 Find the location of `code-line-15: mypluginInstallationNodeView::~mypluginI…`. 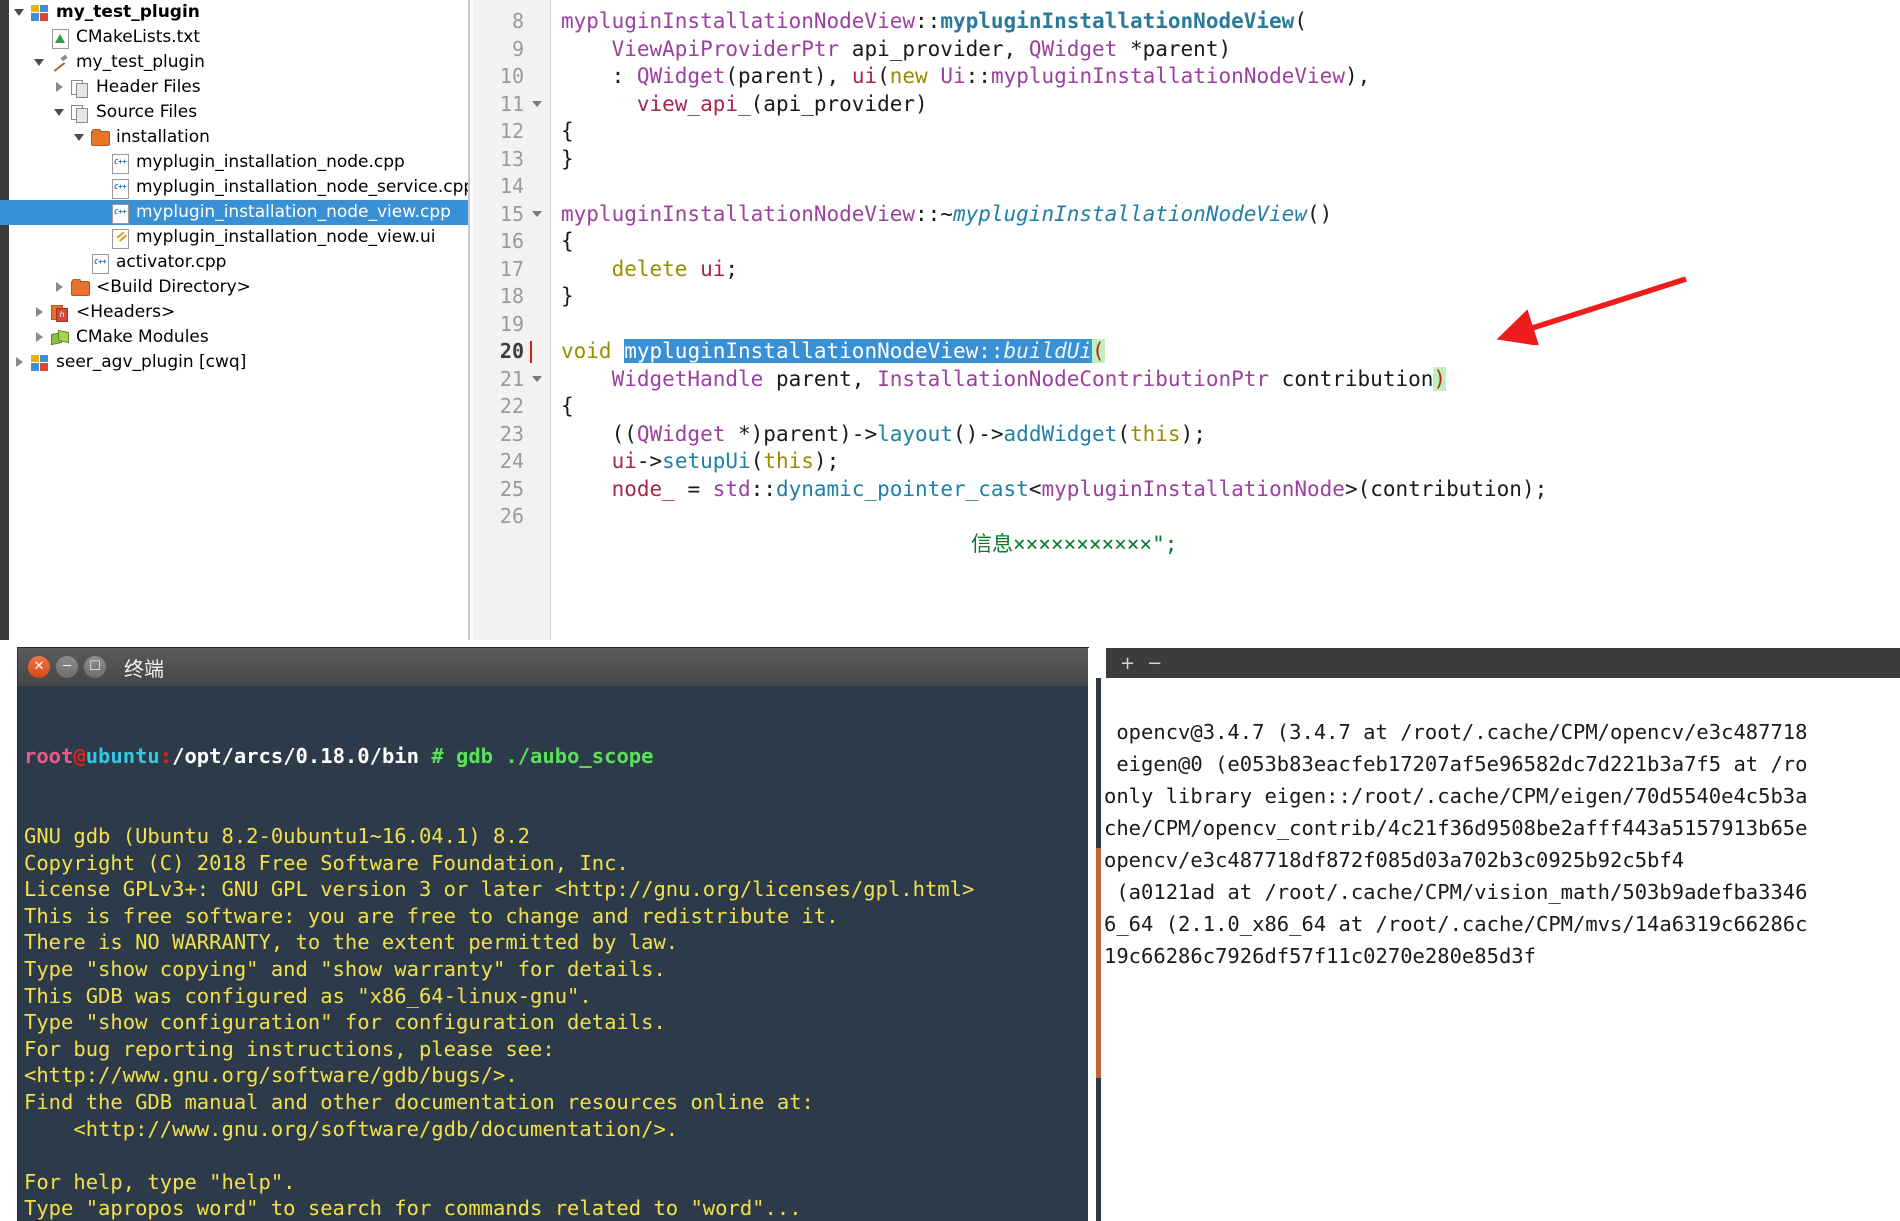

code-line-15: mypluginInstallationNodeView::~mypluginI… is located at coordinates (946, 215).